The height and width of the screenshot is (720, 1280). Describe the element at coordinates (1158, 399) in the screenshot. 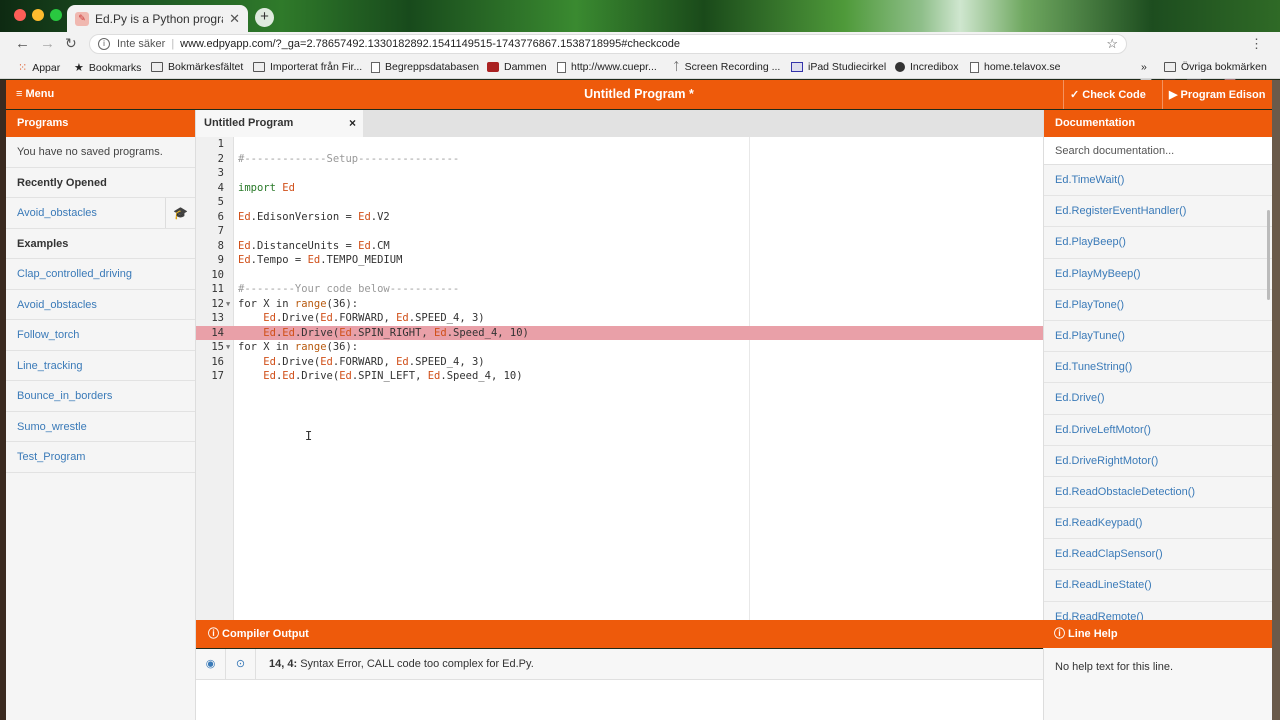

I see `documentation-item: Ed.Drive()` at that location.